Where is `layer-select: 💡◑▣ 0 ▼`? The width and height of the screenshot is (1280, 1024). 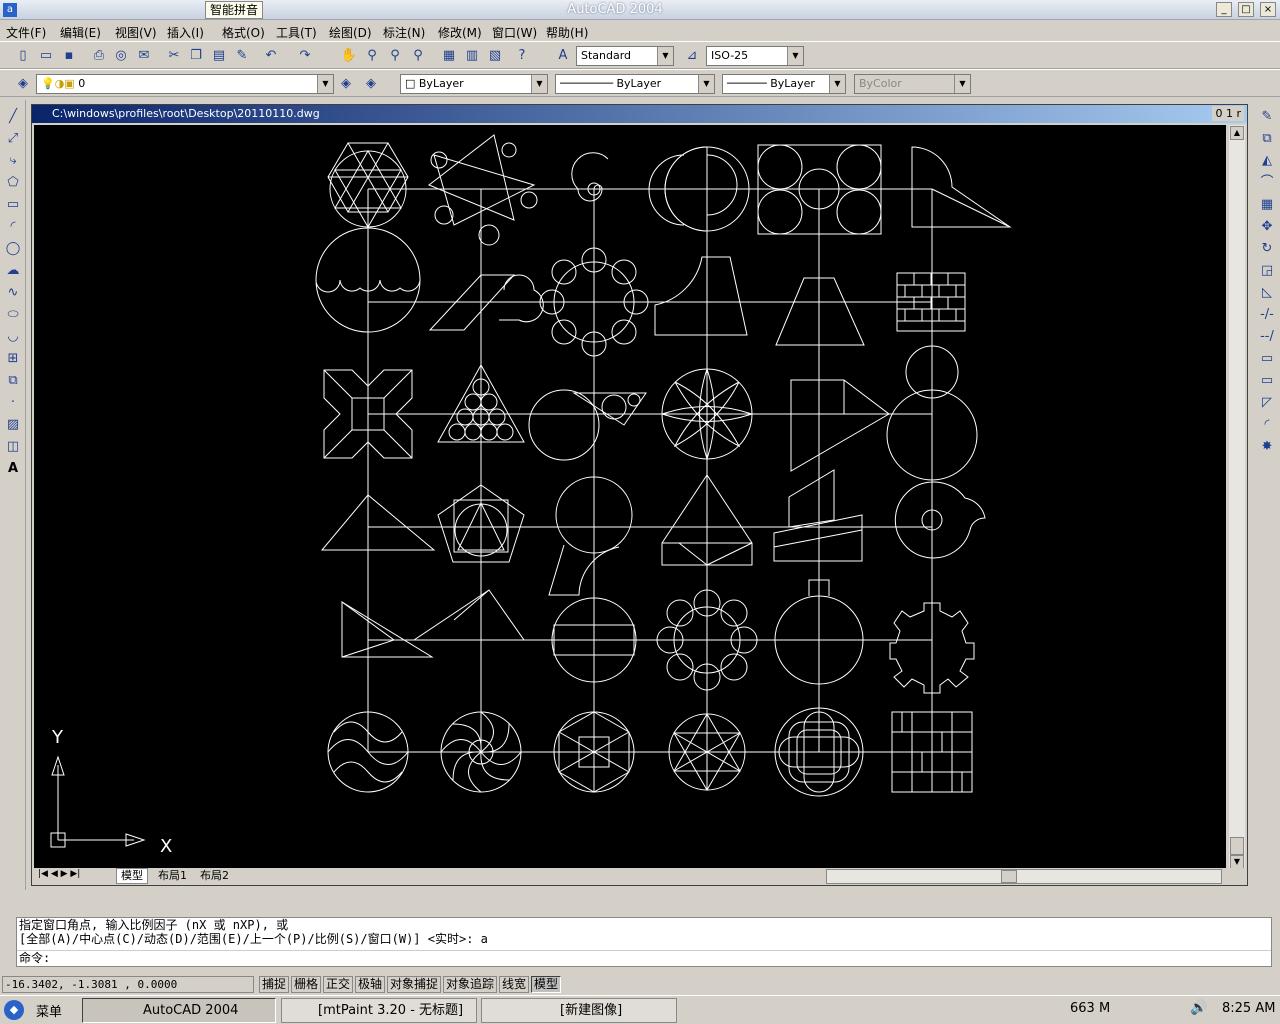
layer-select: 💡◑▣ 0 ▼ is located at coordinates (185, 84).